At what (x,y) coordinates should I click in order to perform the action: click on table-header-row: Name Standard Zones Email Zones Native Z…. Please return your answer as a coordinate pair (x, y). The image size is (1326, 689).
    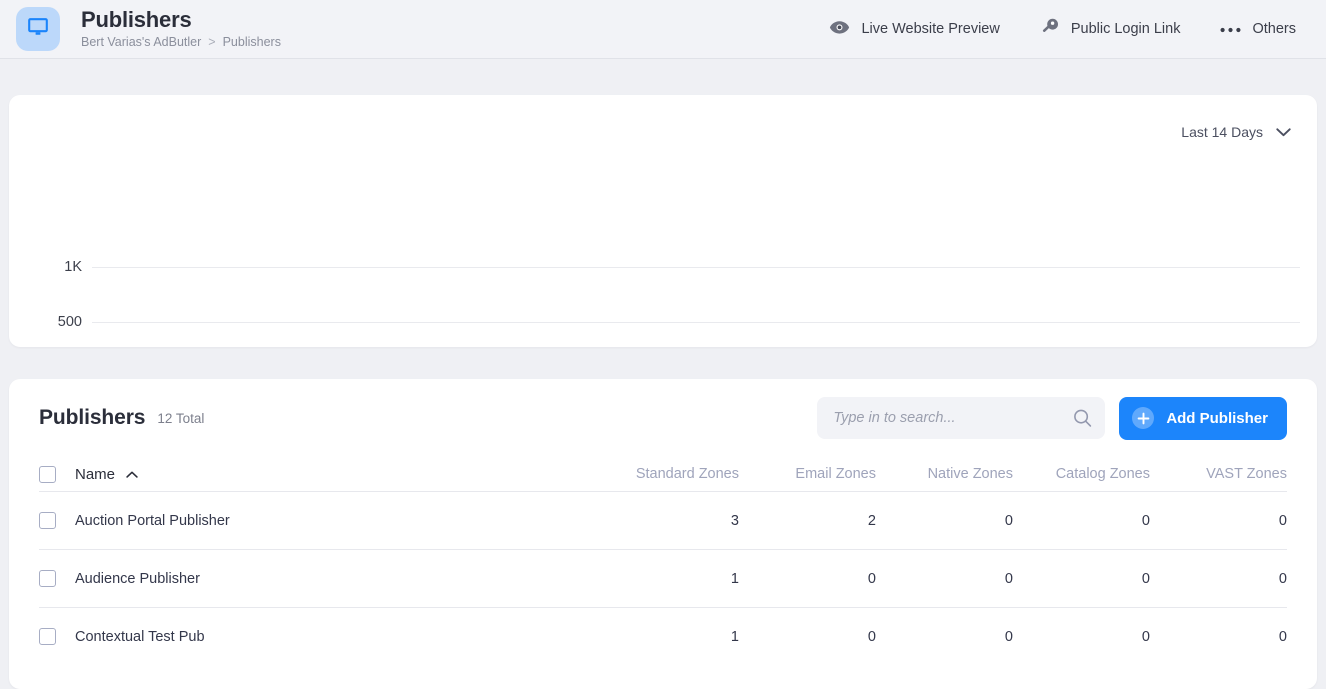
    Looking at the image, I should click on (663, 474).